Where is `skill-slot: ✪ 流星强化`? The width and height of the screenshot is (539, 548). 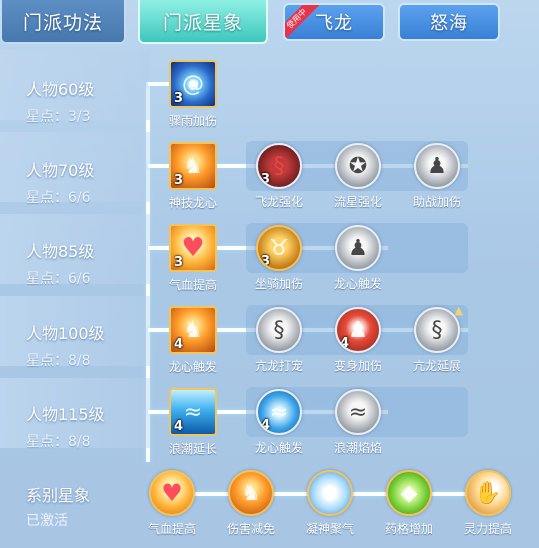
skill-slot: ✪ 流星强化 is located at coordinates (358, 176).